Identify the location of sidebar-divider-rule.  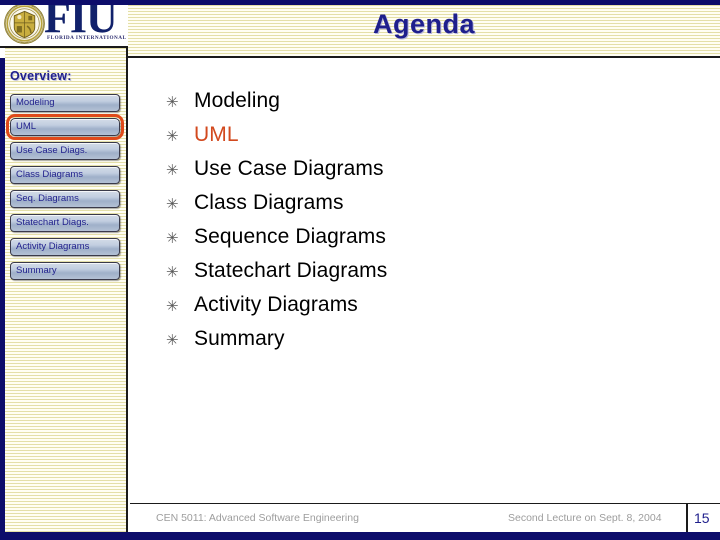
(127, 290).